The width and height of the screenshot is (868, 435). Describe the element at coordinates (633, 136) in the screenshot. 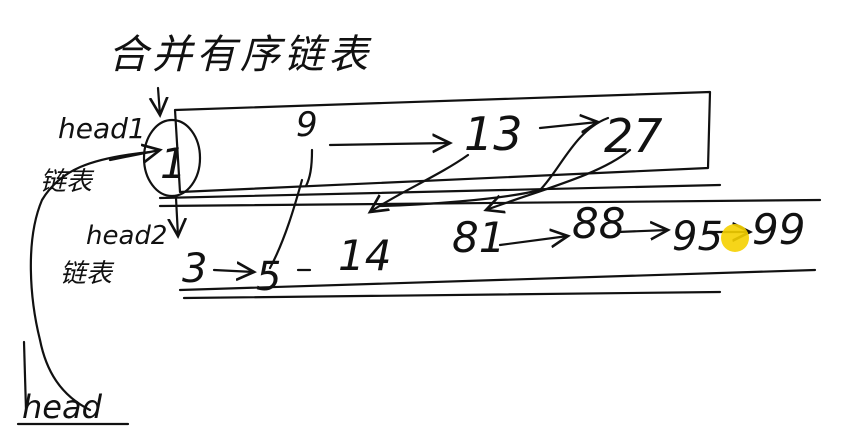

I see `list1-node-4: 27` at that location.